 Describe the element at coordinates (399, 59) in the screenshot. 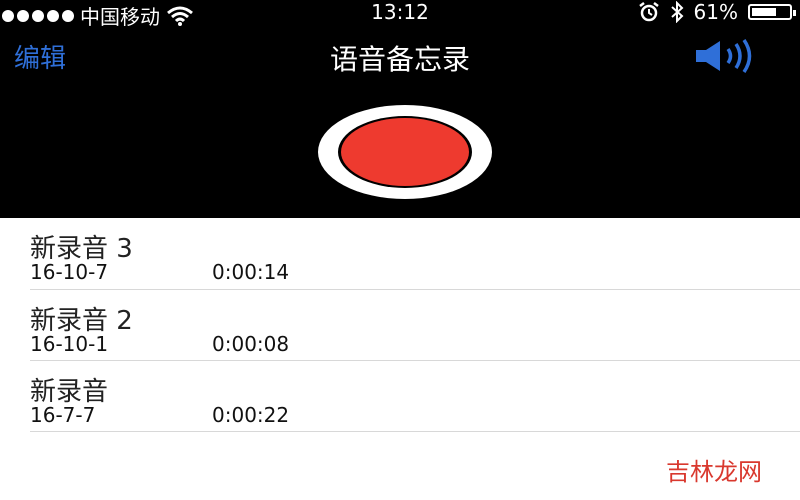

I see `page-title: 语音备忘录` at that location.